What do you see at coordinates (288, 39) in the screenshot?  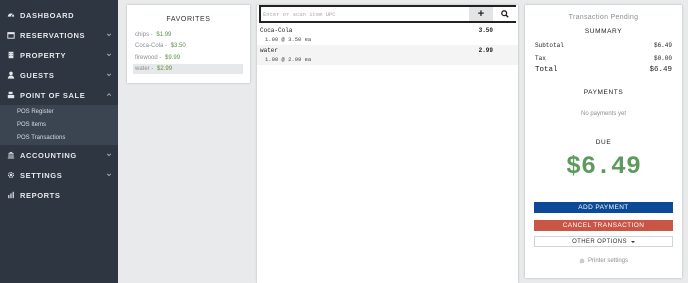 I see `line-item-quantity: 1.00 @ 3.50 ea` at bounding box center [288, 39].